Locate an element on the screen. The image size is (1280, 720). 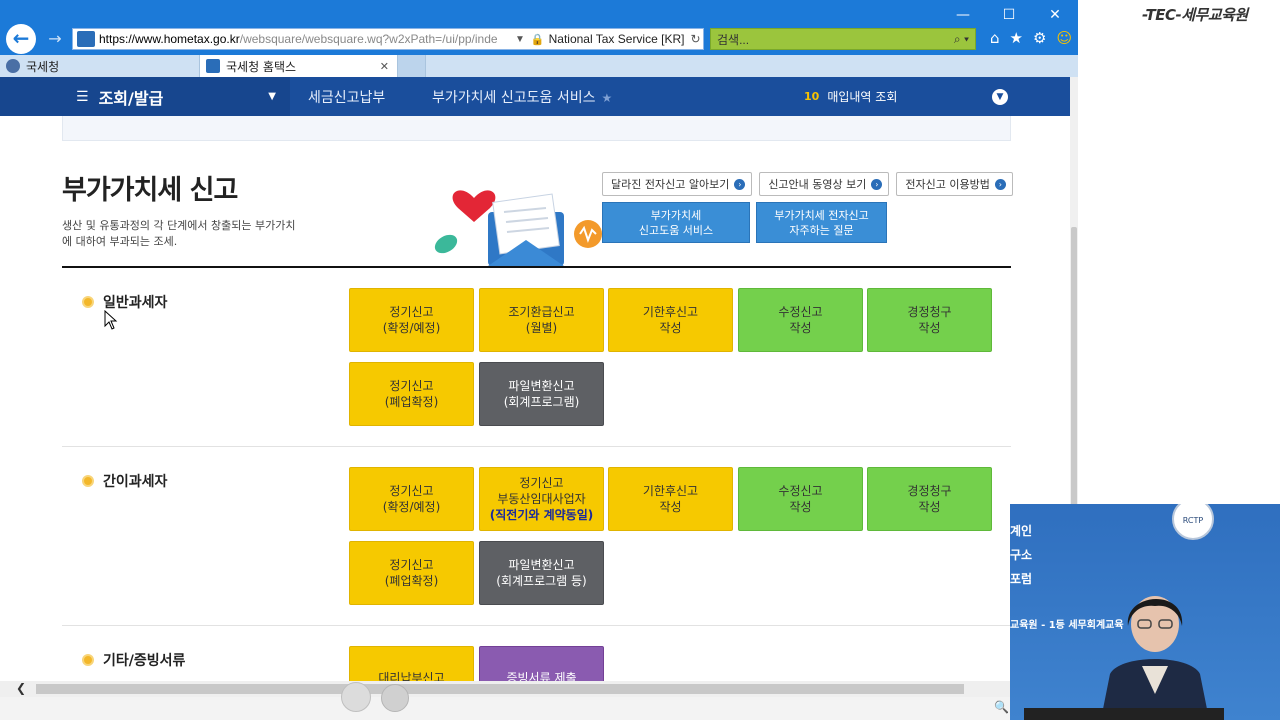
button-line: 신고도움 서비스 is located at coordinates (676, 230).